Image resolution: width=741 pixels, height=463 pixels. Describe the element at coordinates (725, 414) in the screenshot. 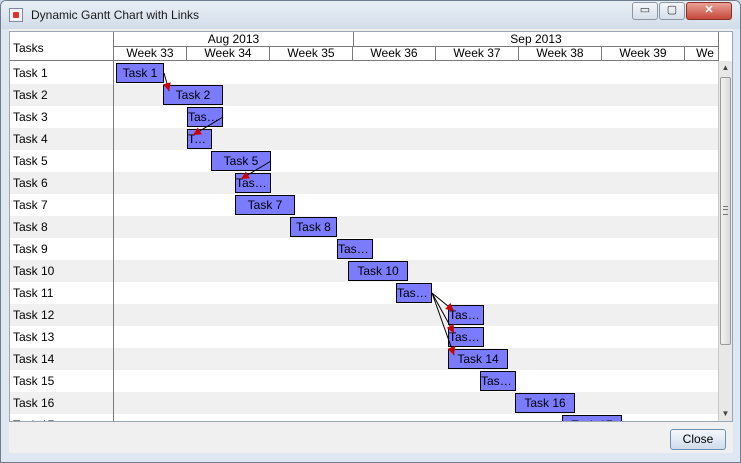

I see `scroll-down-arrow-icon: ▼` at that location.